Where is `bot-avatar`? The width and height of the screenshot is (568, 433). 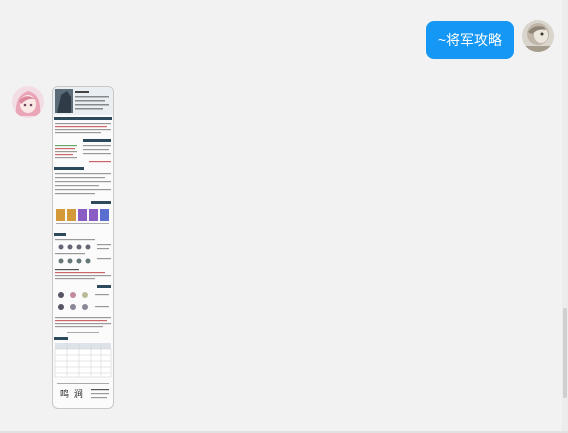 bot-avatar is located at coordinates (28, 102).